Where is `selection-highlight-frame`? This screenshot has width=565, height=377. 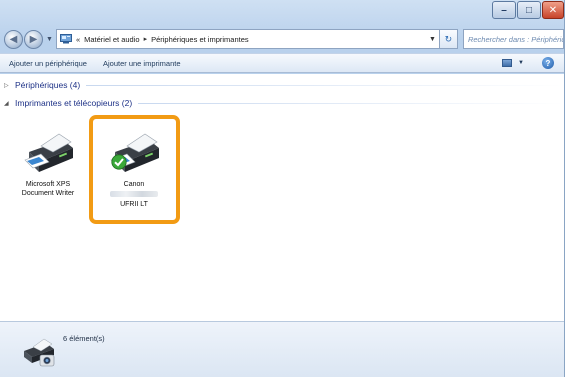
selection-highlight-frame is located at coordinates (134, 169).